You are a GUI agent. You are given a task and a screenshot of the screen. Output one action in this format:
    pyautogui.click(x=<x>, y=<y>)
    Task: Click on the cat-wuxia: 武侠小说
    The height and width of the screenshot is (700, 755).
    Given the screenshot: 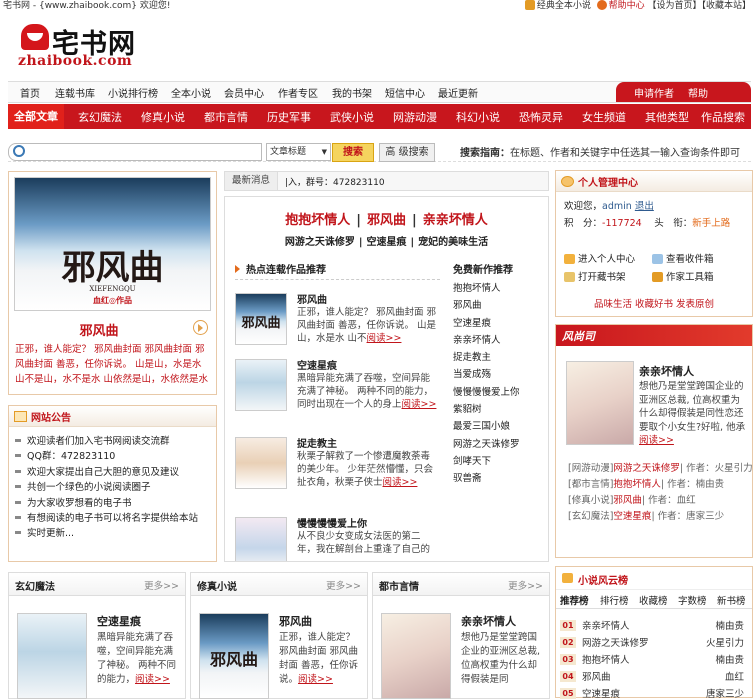 What is the action you would take?
    pyautogui.click(x=352, y=117)
    